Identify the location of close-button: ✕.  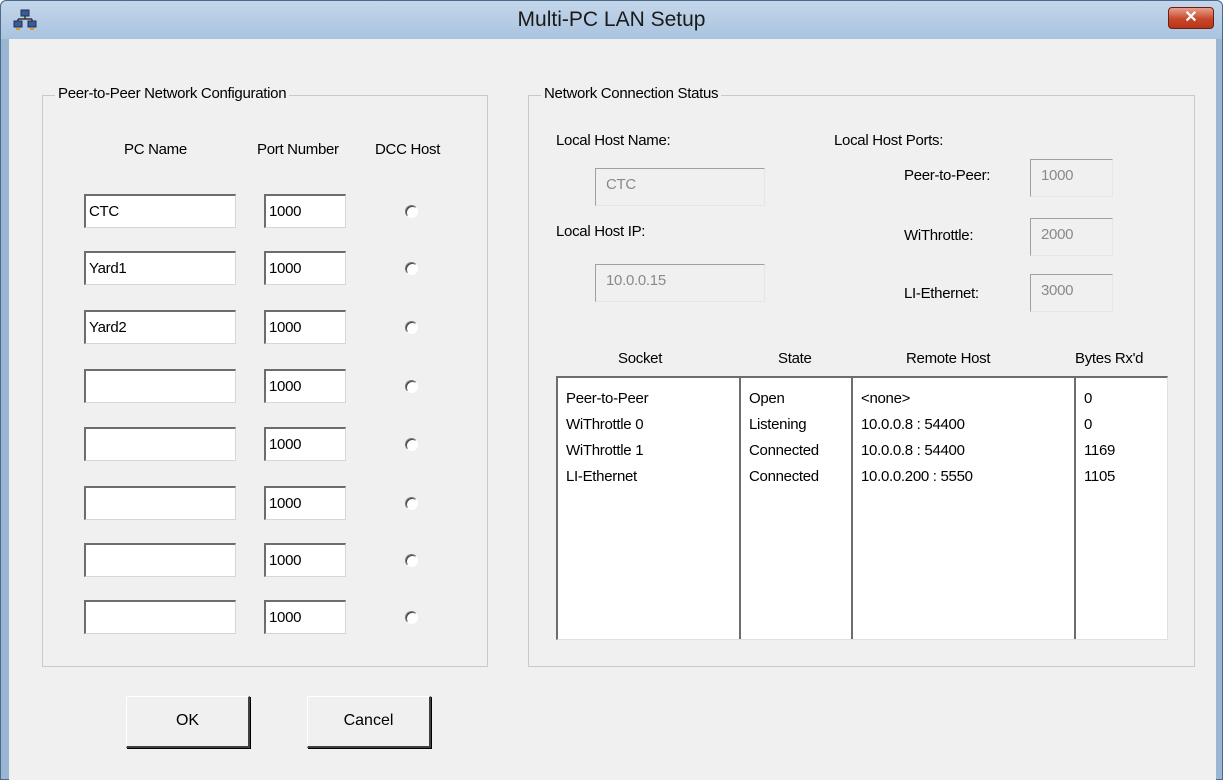
(1191, 18).